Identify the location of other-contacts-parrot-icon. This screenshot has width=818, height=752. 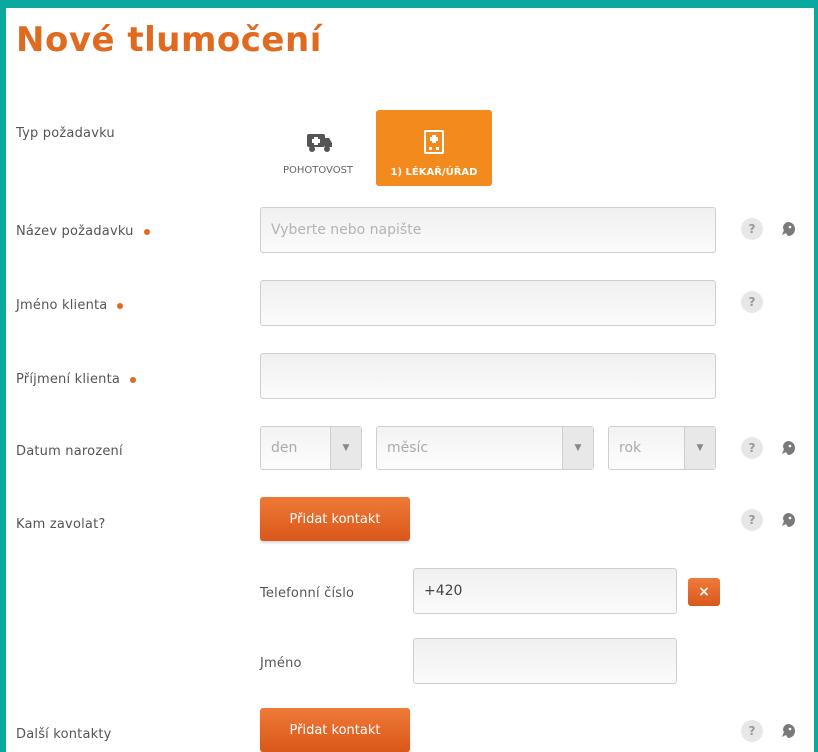
(788, 731).